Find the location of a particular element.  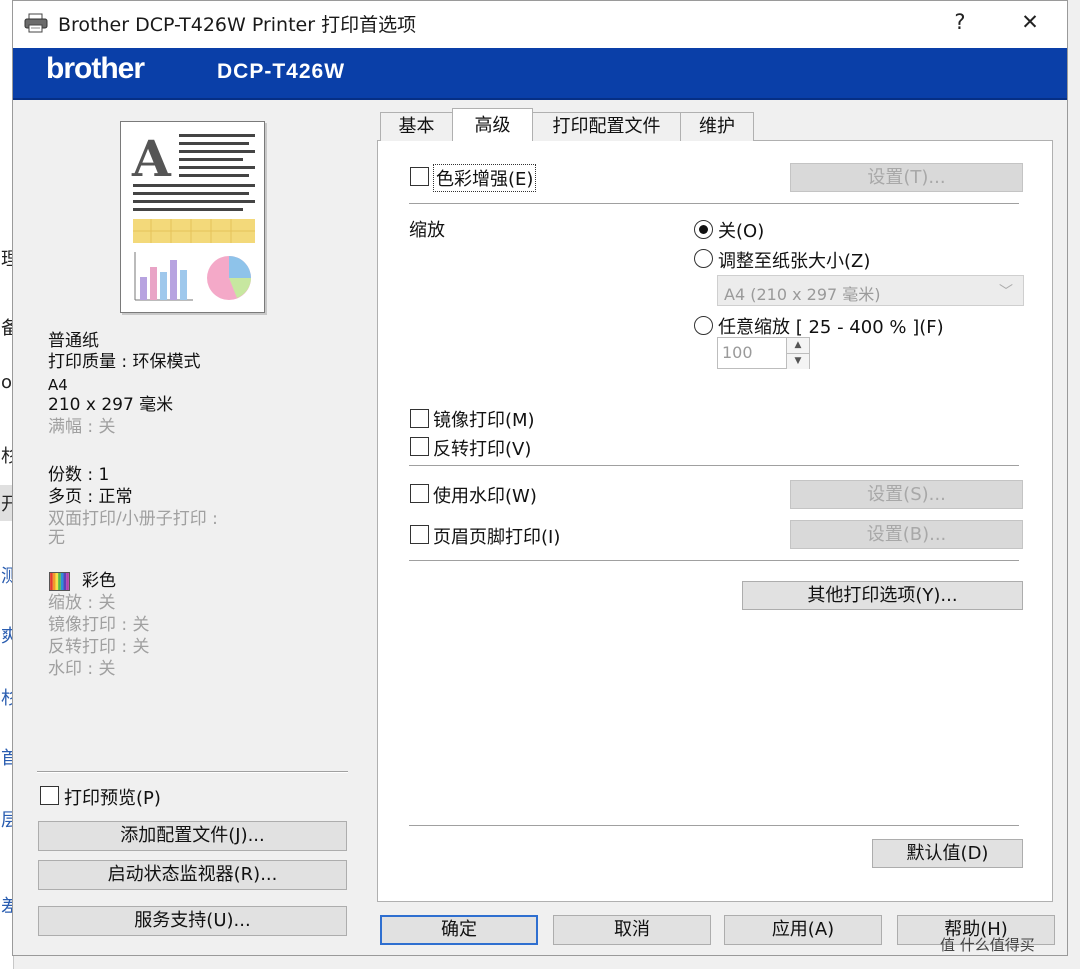

ok-button: 确定 is located at coordinates (459, 930).